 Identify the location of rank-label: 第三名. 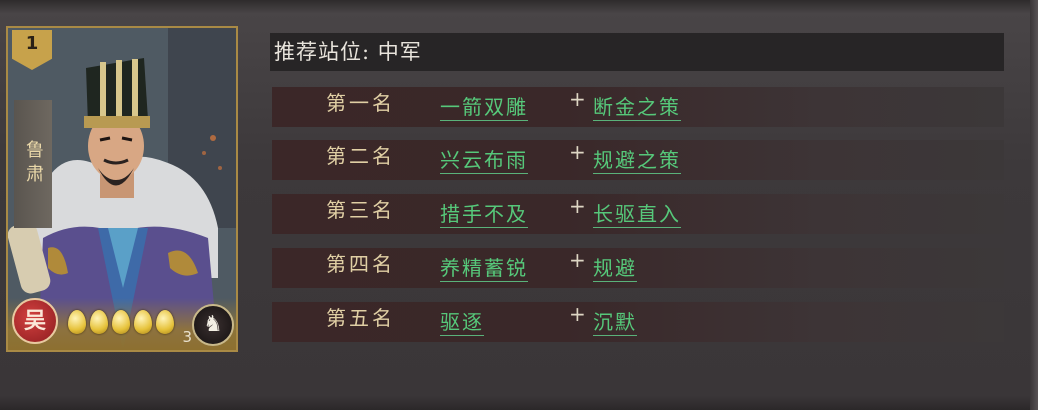
(360, 210).